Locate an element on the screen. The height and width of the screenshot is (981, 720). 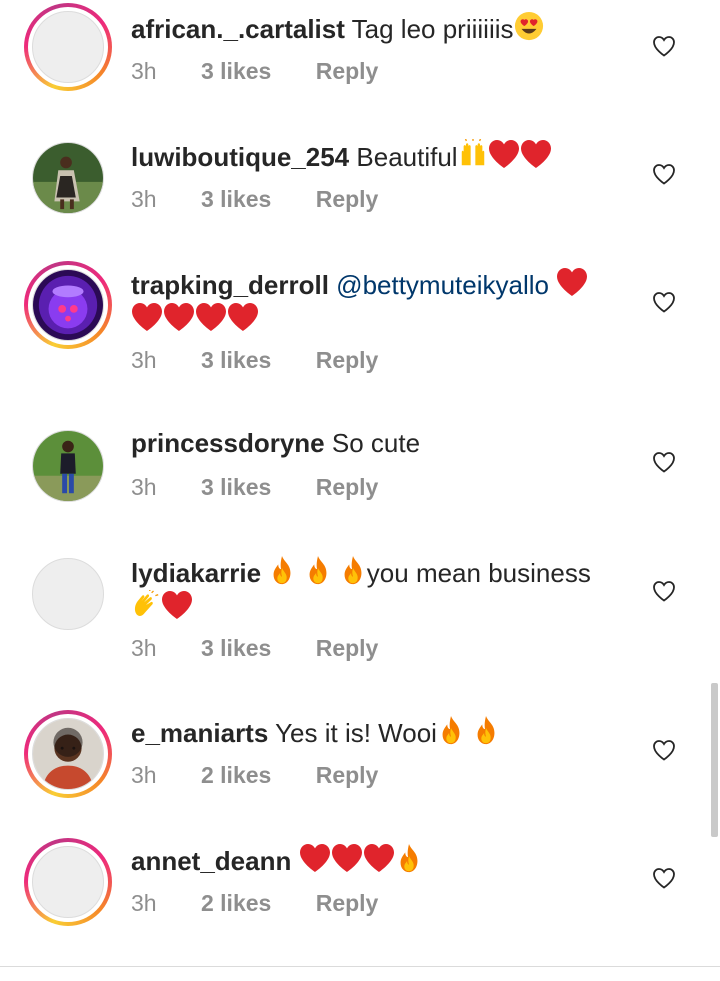
comment-username: princessdoryne is located at coordinates (228, 443).